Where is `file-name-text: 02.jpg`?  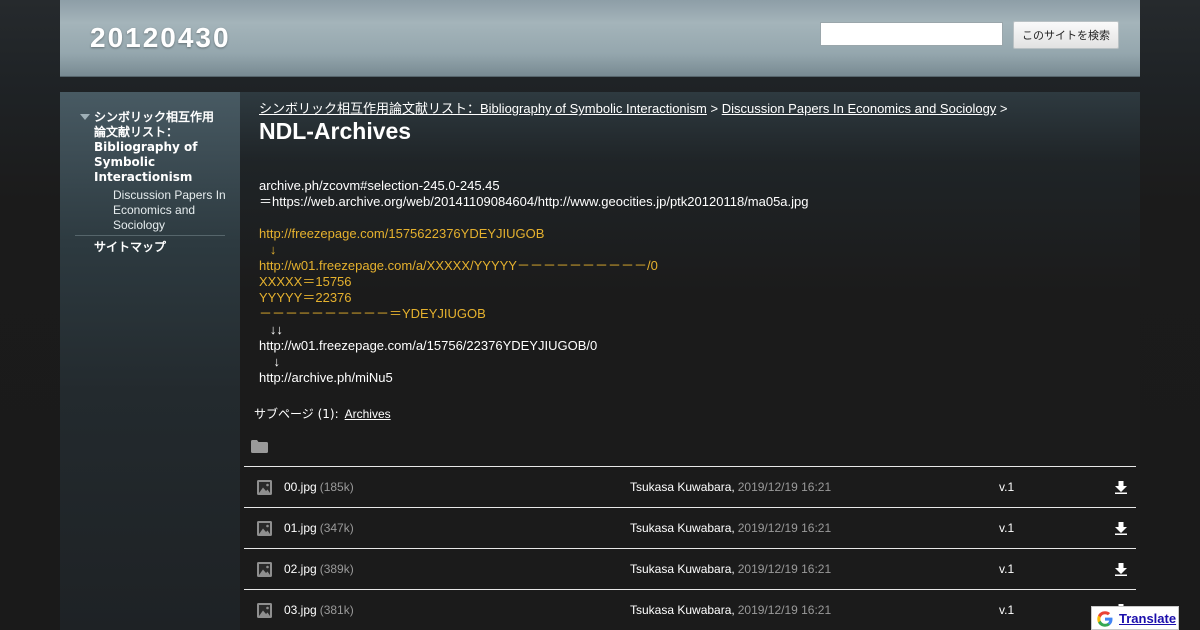 file-name-text: 02.jpg is located at coordinates (300, 569).